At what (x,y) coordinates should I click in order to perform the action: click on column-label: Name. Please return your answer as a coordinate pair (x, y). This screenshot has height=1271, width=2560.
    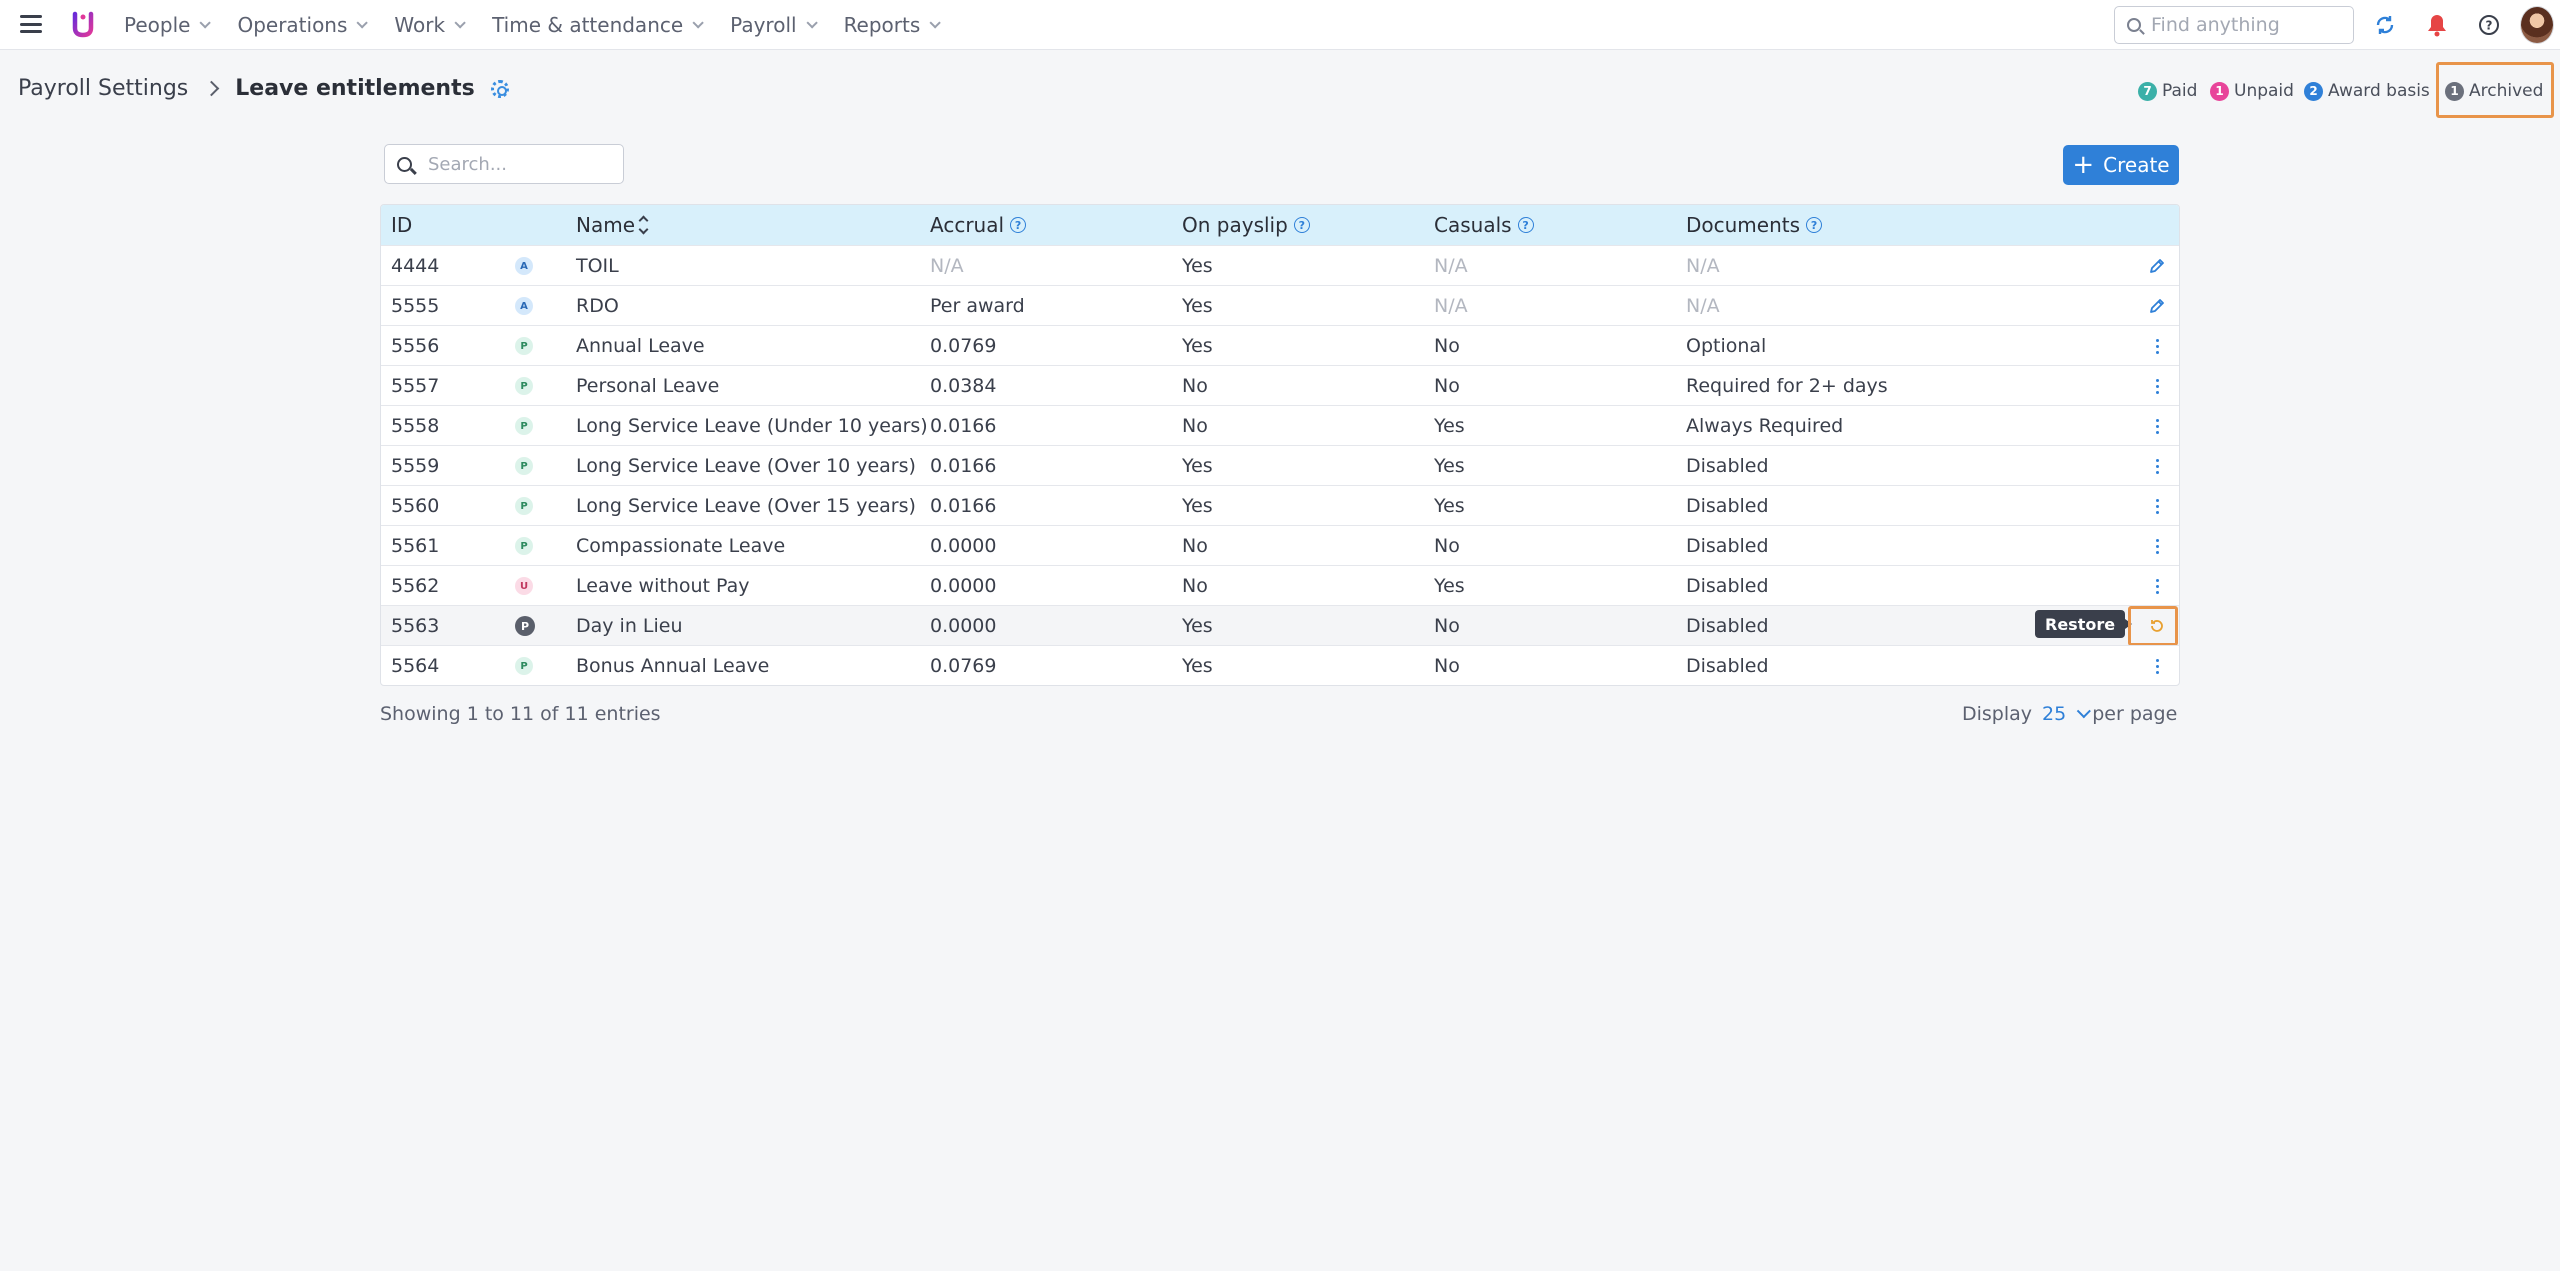
    Looking at the image, I should click on (606, 225).